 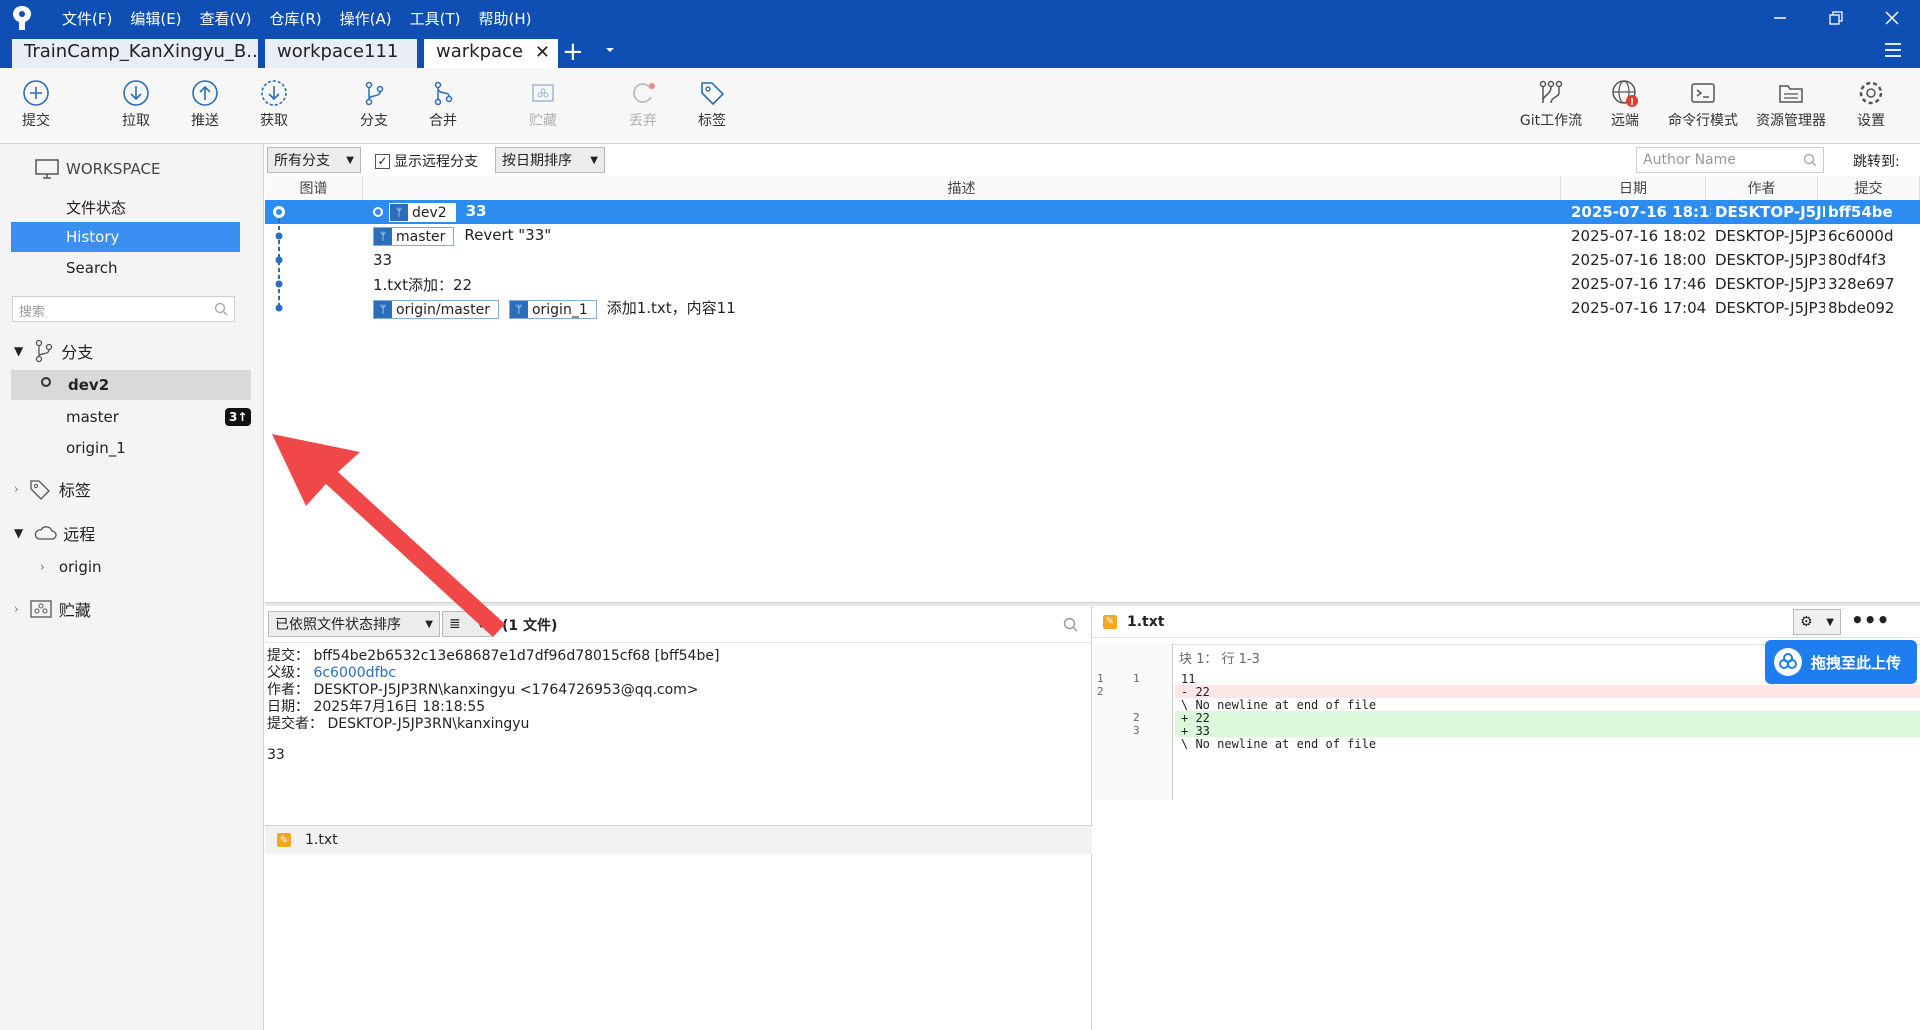 What do you see at coordinates (1857, 260) in the screenshot?
I see `commit-hash: 80df4f3` at bounding box center [1857, 260].